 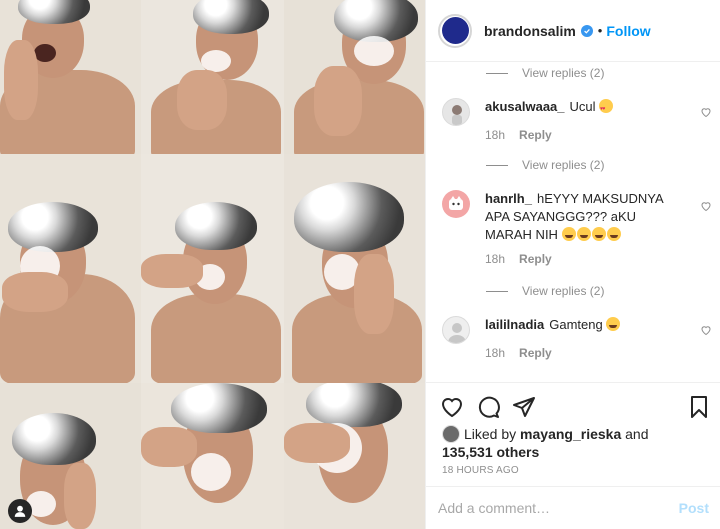 I want to click on tagged-user-icon, so click(x=20, y=511).